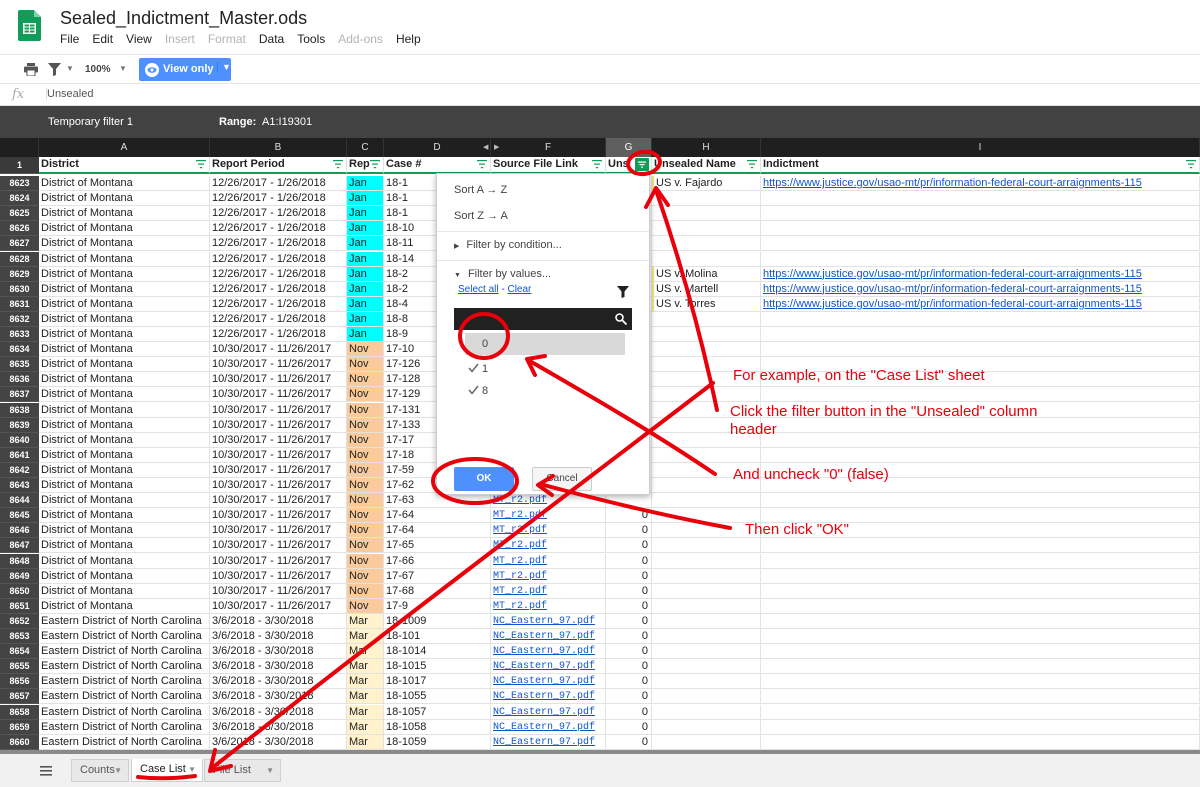  Describe the element at coordinates (139, 39) in the screenshot. I see `menu-view: View` at that location.